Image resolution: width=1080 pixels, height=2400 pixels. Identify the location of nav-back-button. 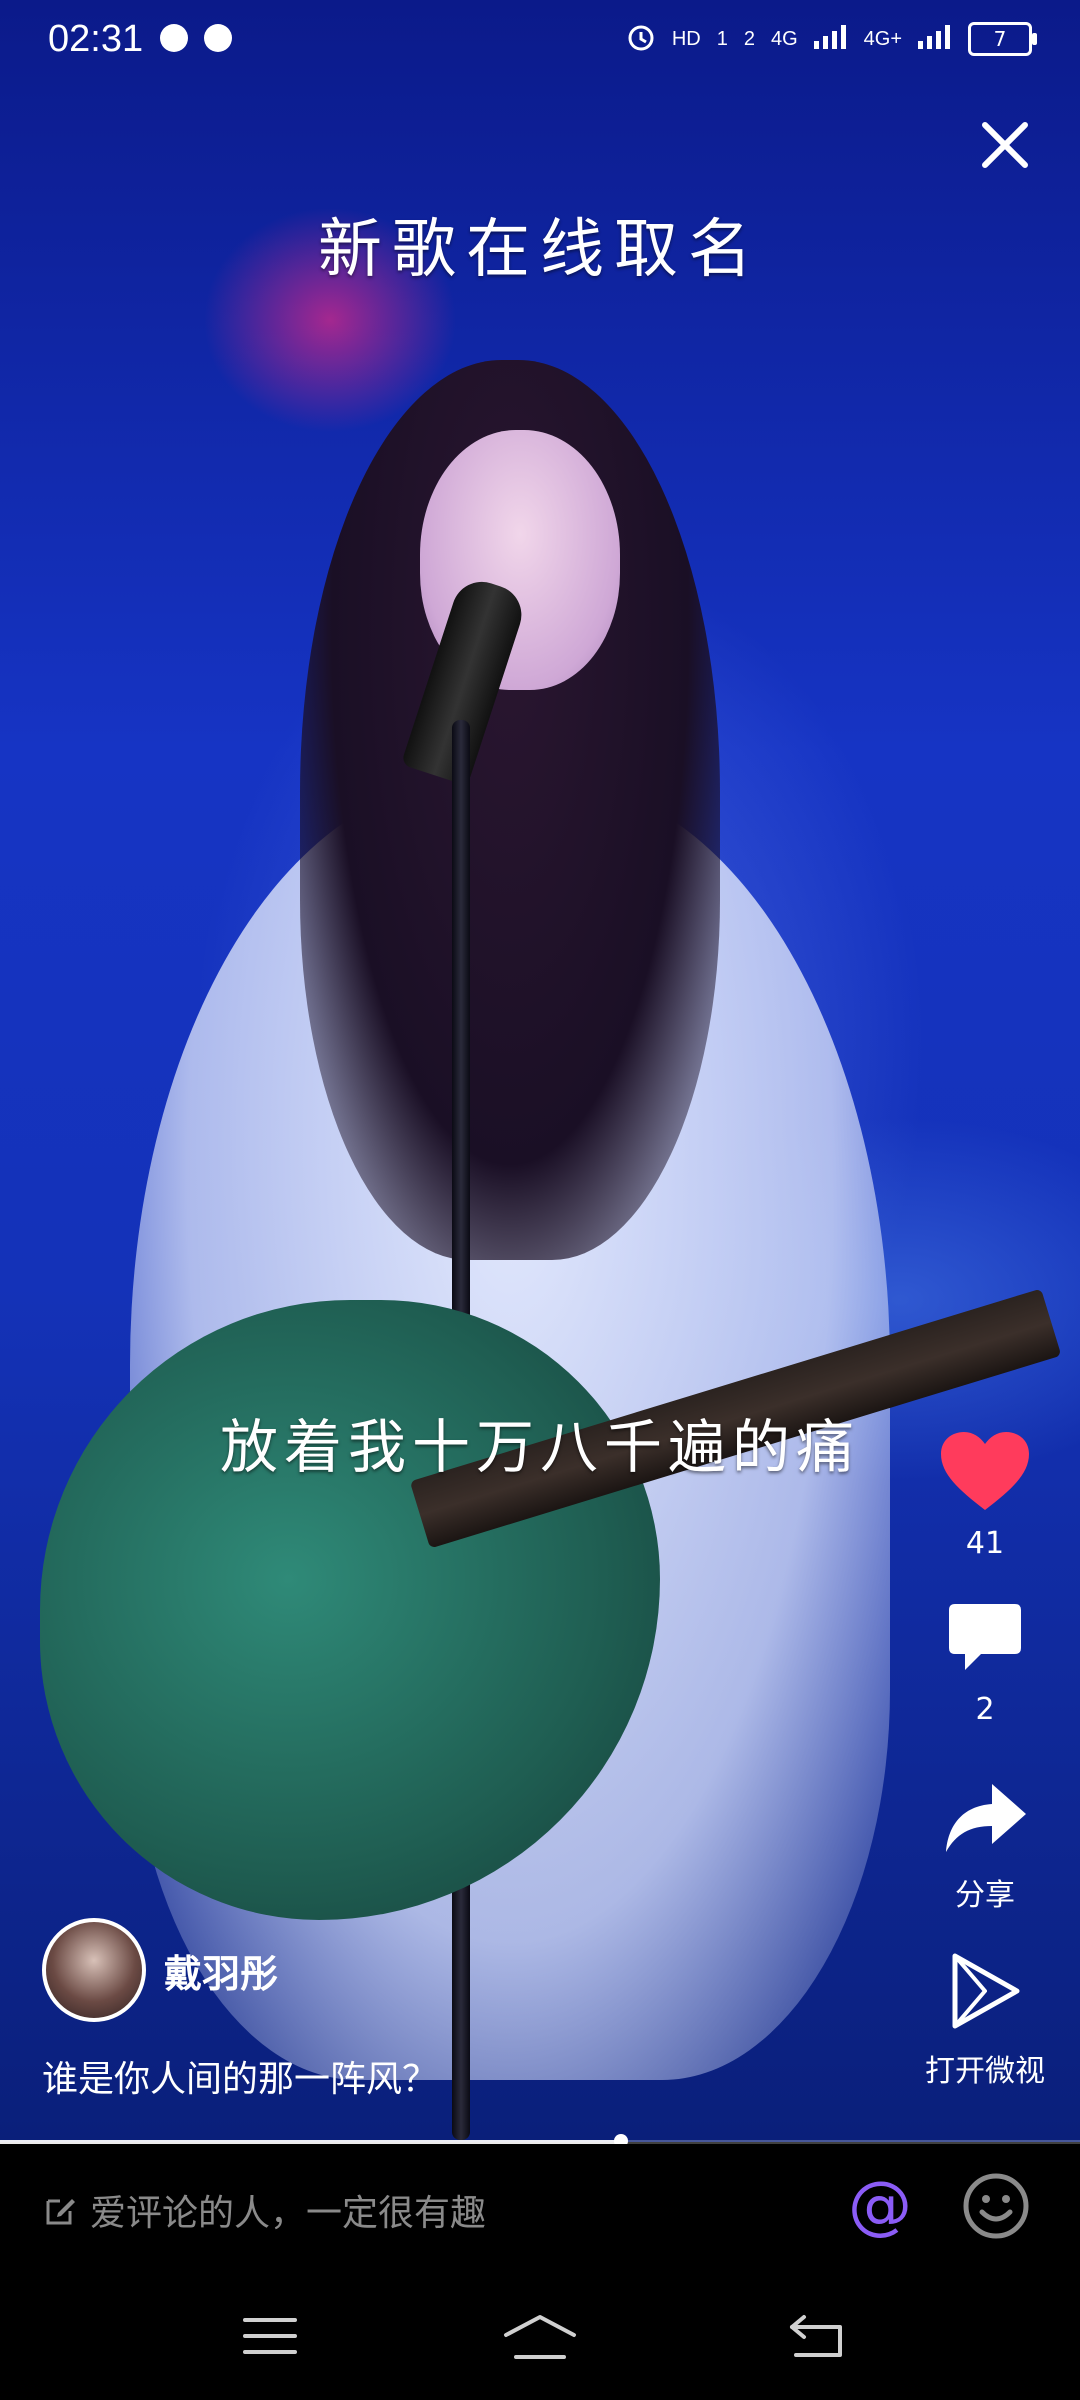
(815, 2336).